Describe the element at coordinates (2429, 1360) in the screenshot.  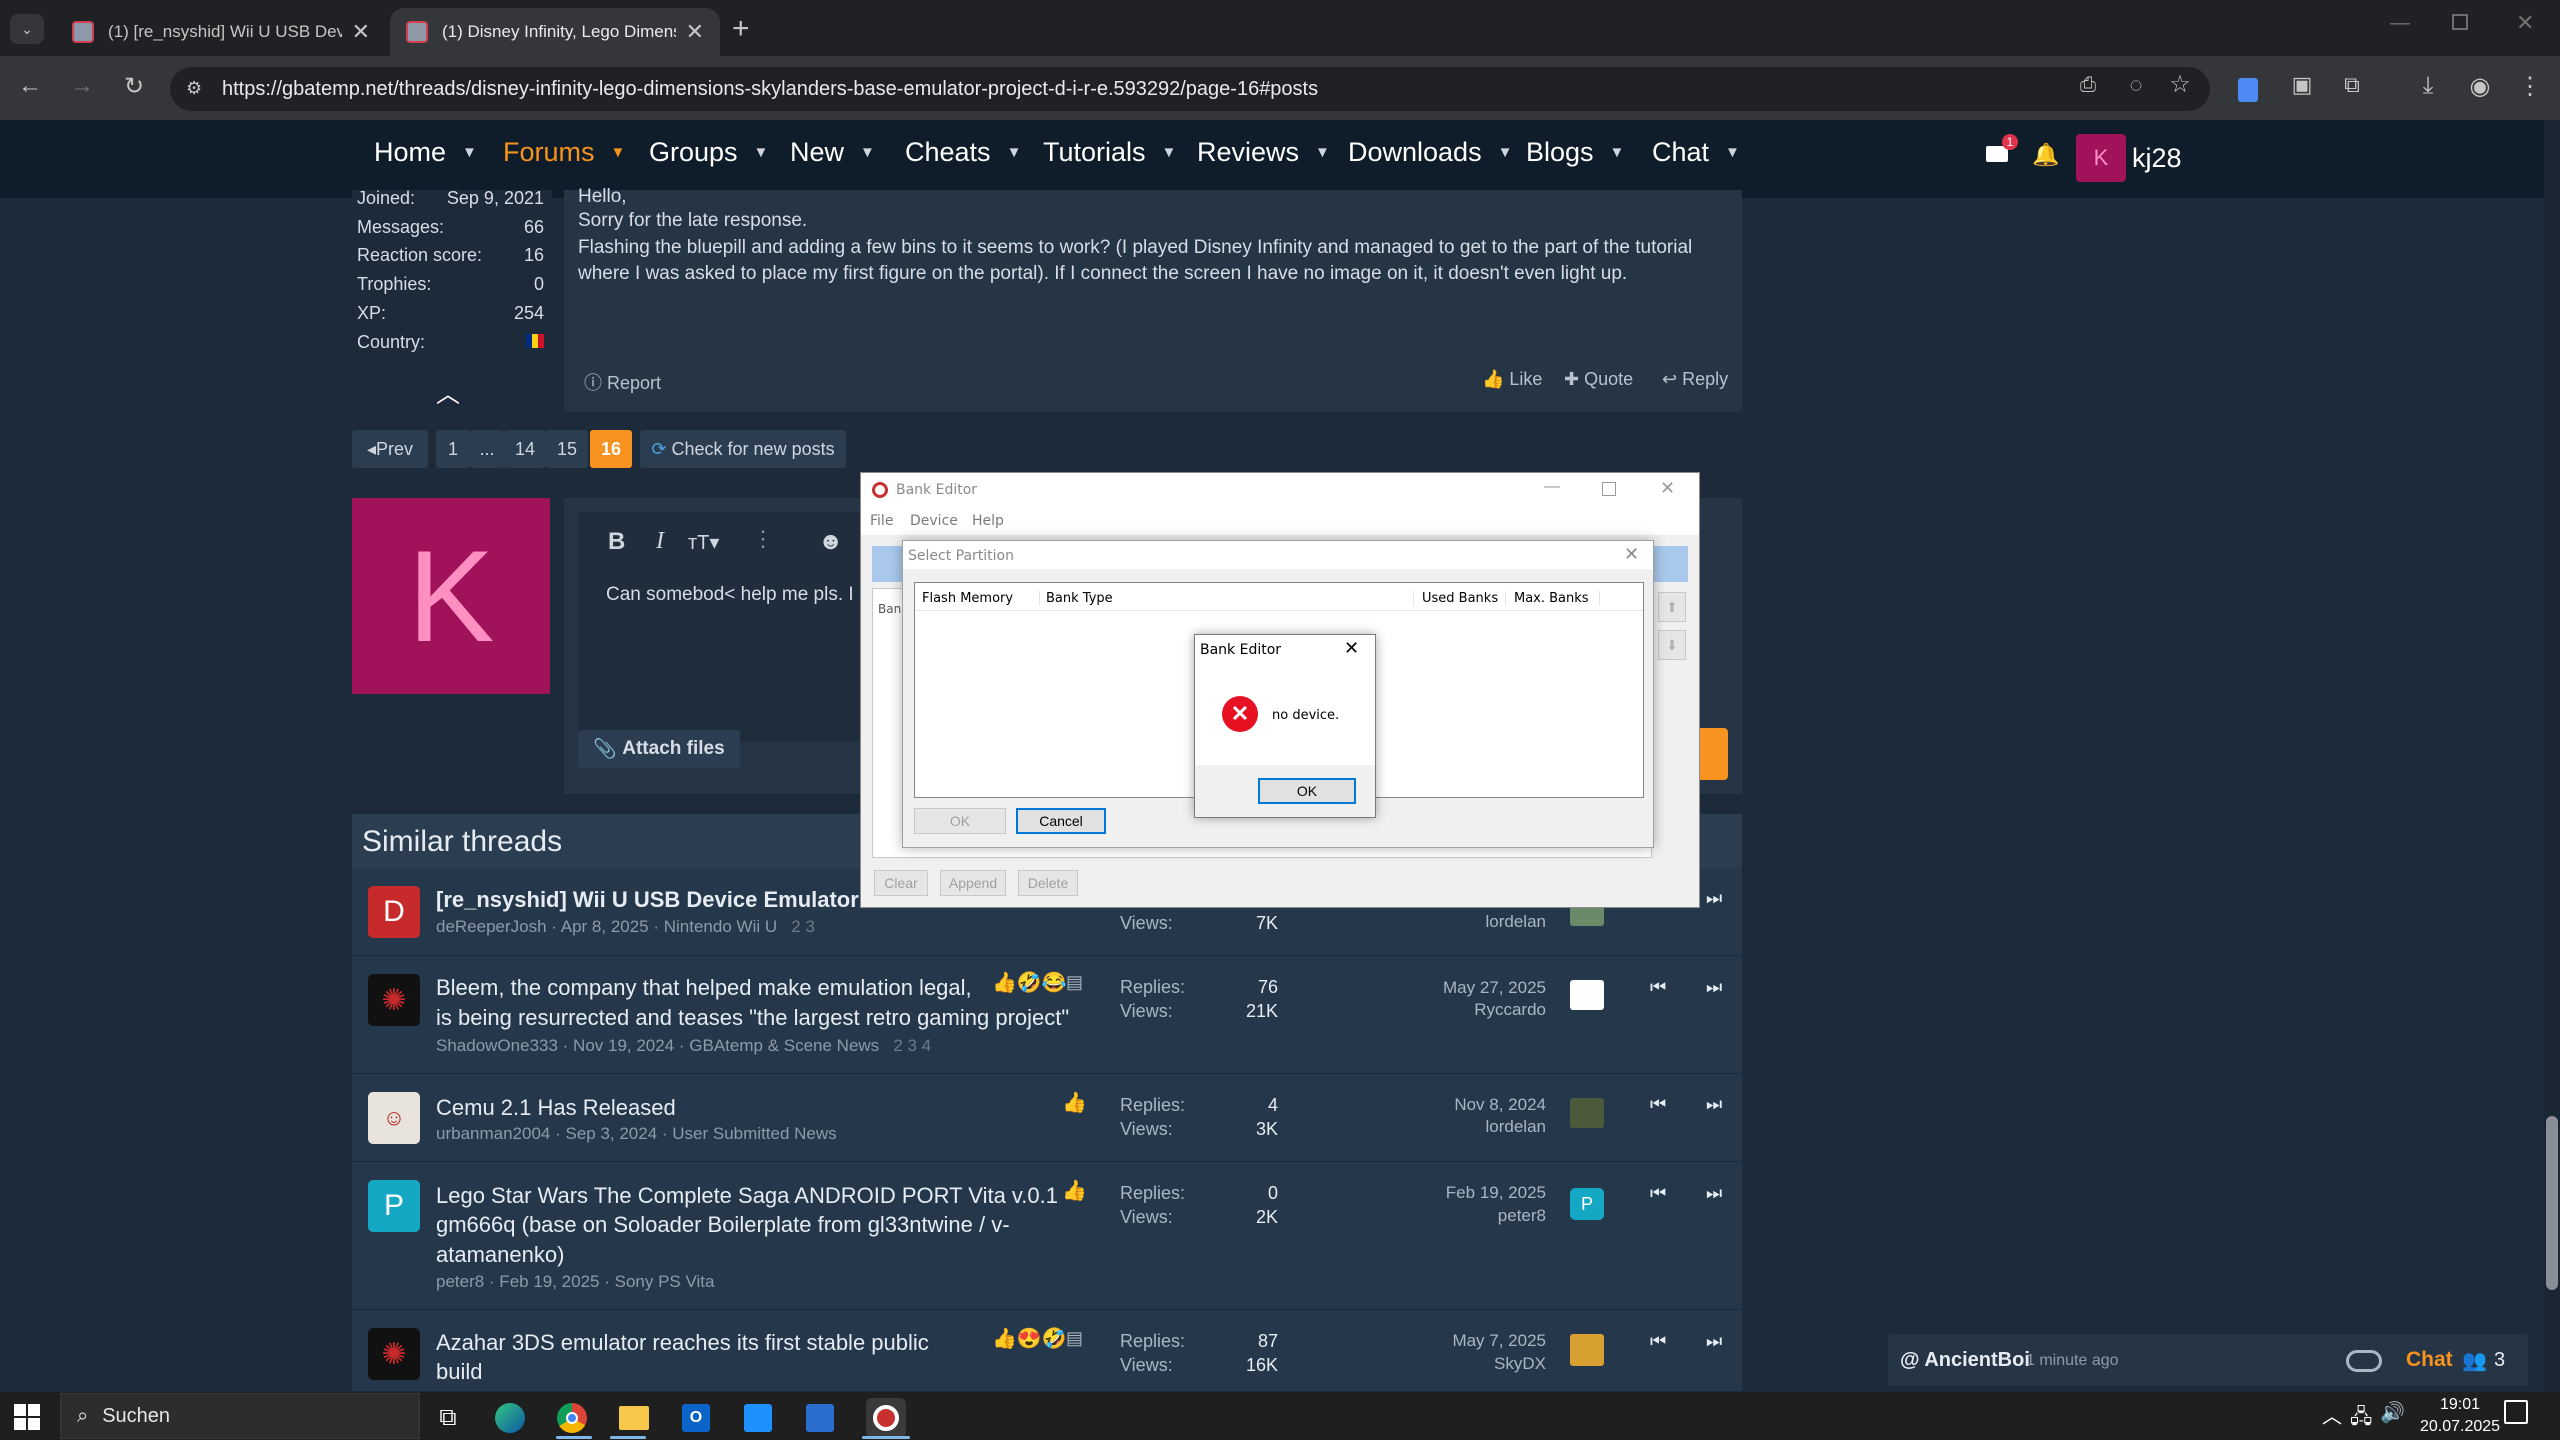
I see `chat-label: Chat` at that location.